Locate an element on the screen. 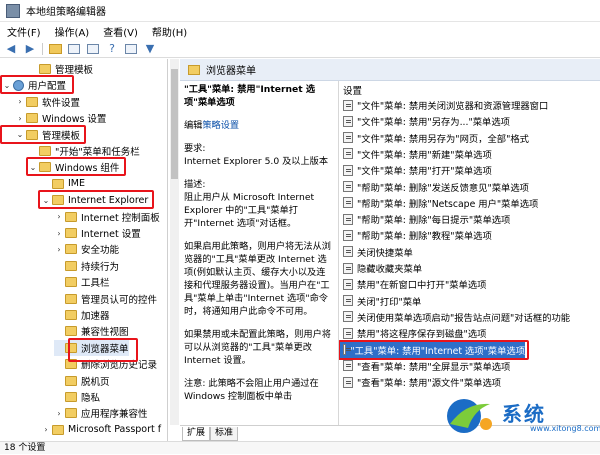 The height and width of the screenshot is (455, 600). tree-item: › Internet 控制面板 is located at coordinates (107, 217).